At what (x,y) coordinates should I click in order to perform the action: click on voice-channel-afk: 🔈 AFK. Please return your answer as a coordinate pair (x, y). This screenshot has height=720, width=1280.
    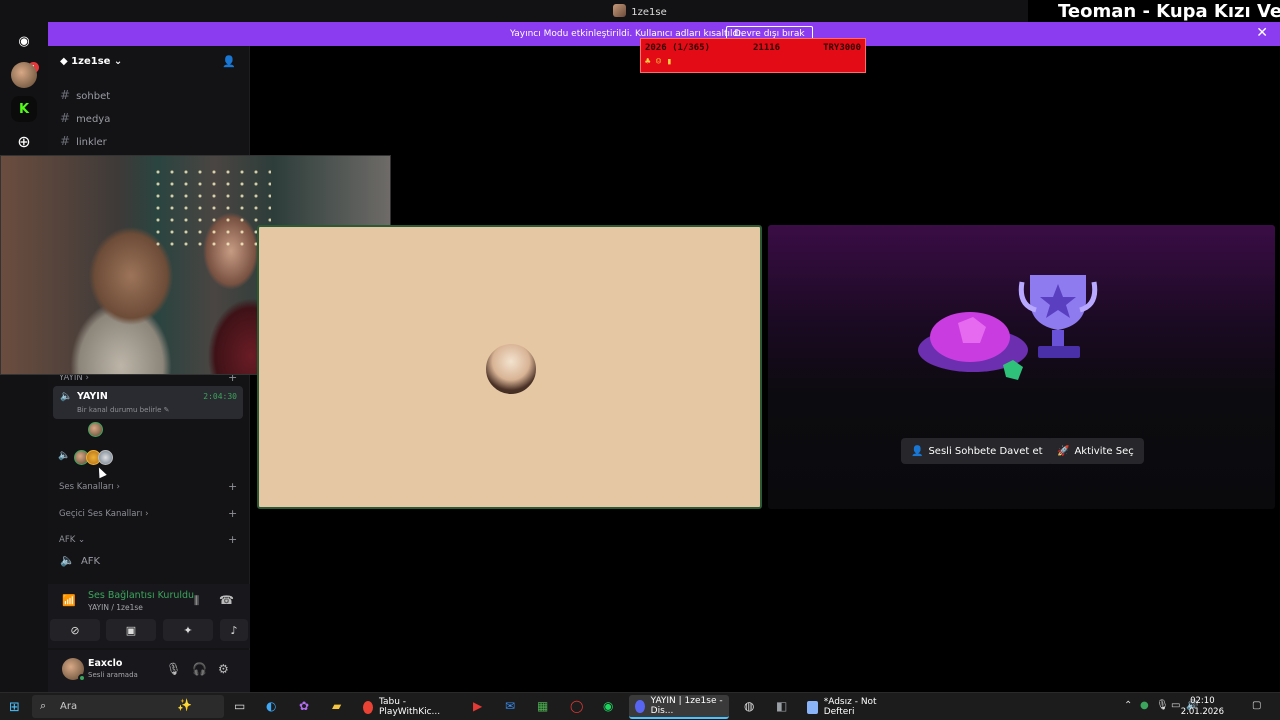
    Looking at the image, I should click on (80, 560).